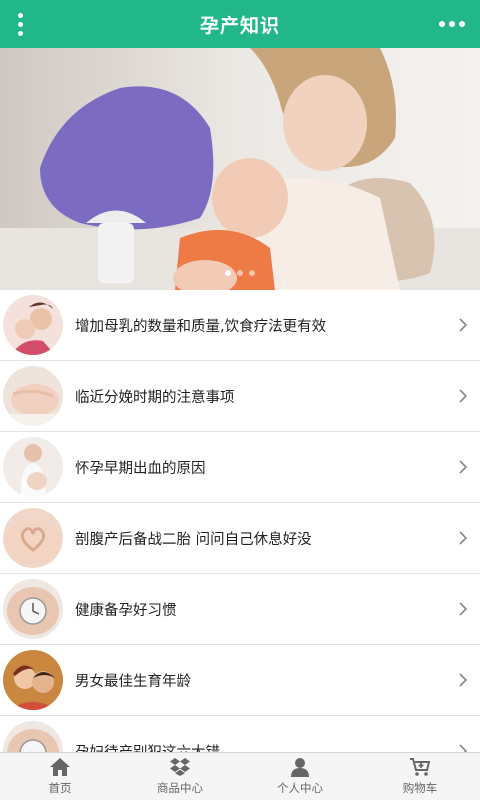 This screenshot has height=800, width=480. What do you see at coordinates (420, 767) in the screenshot?
I see `cart-icon` at bounding box center [420, 767].